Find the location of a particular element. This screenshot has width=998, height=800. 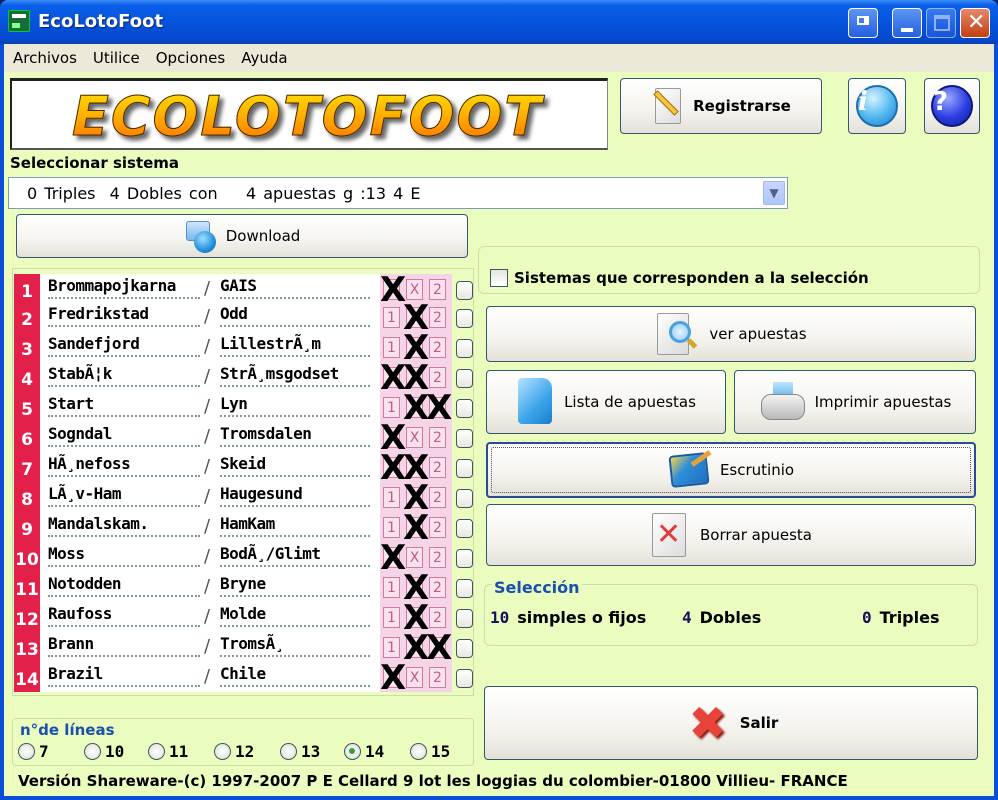

dotted-underline is located at coordinates (124, 446).